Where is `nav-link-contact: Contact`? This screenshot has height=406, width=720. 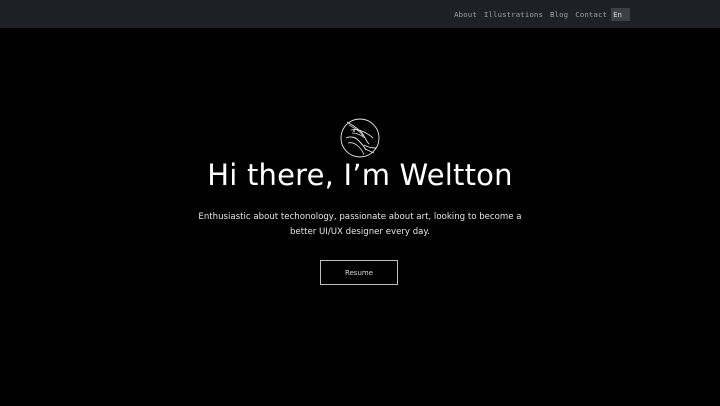 nav-link-contact: Contact is located at coordinates (591, 14).